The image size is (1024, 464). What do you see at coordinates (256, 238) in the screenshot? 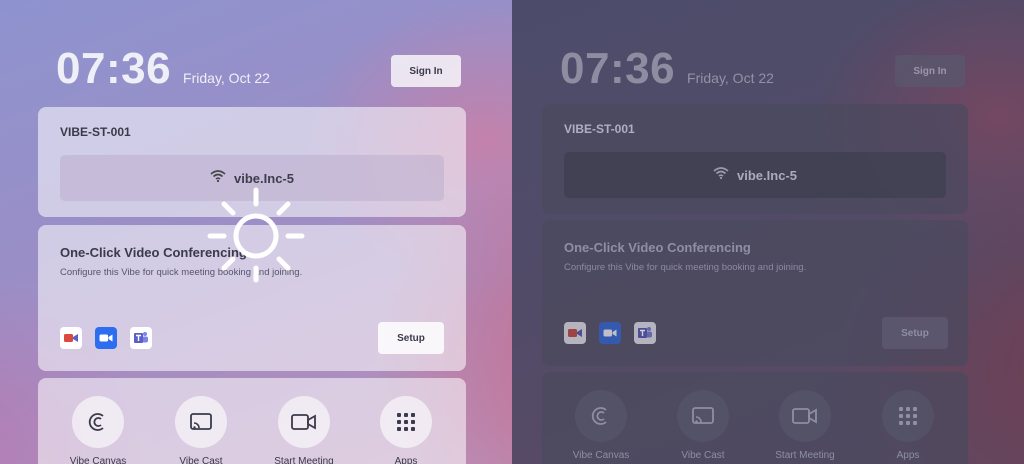
I see `sun-icon` at bounding box center [256, 238].